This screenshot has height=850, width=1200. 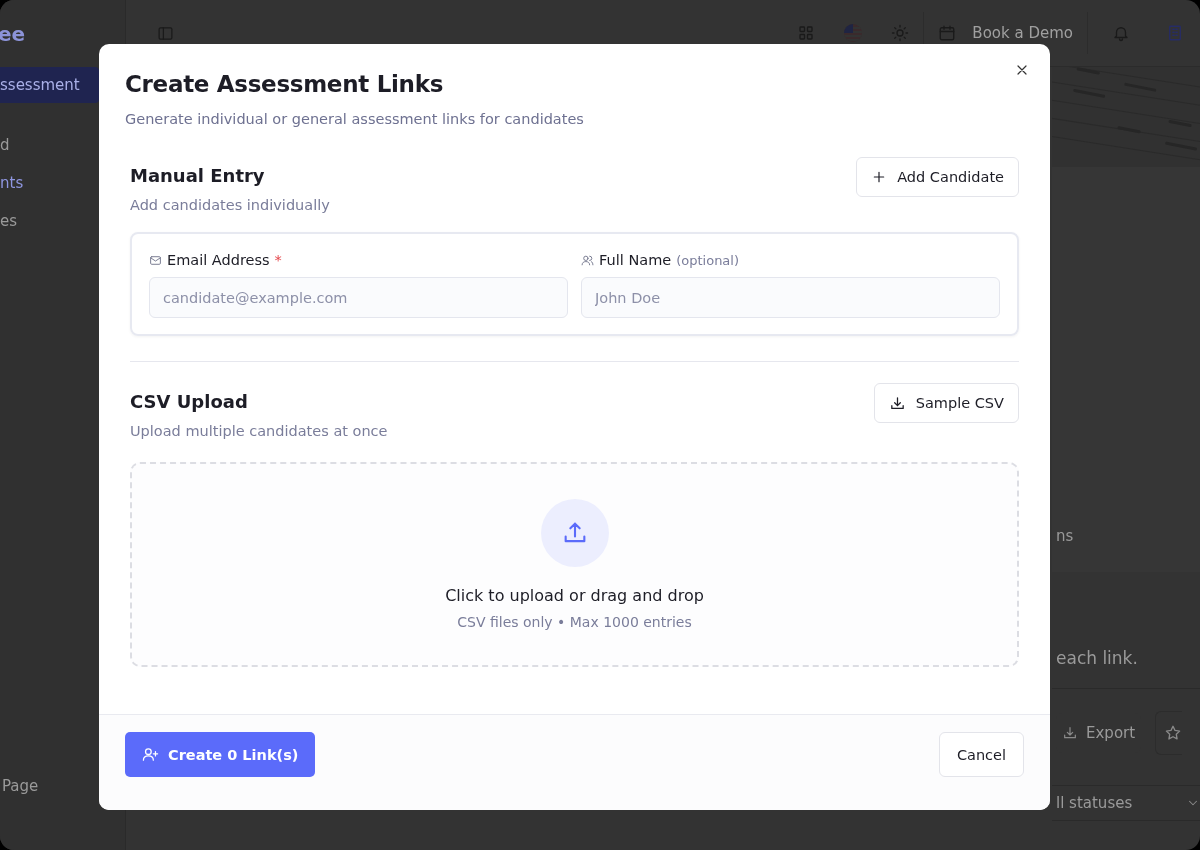 I want to click on section-description: Upload multiple candidates at once, so click(x=259, y=431).